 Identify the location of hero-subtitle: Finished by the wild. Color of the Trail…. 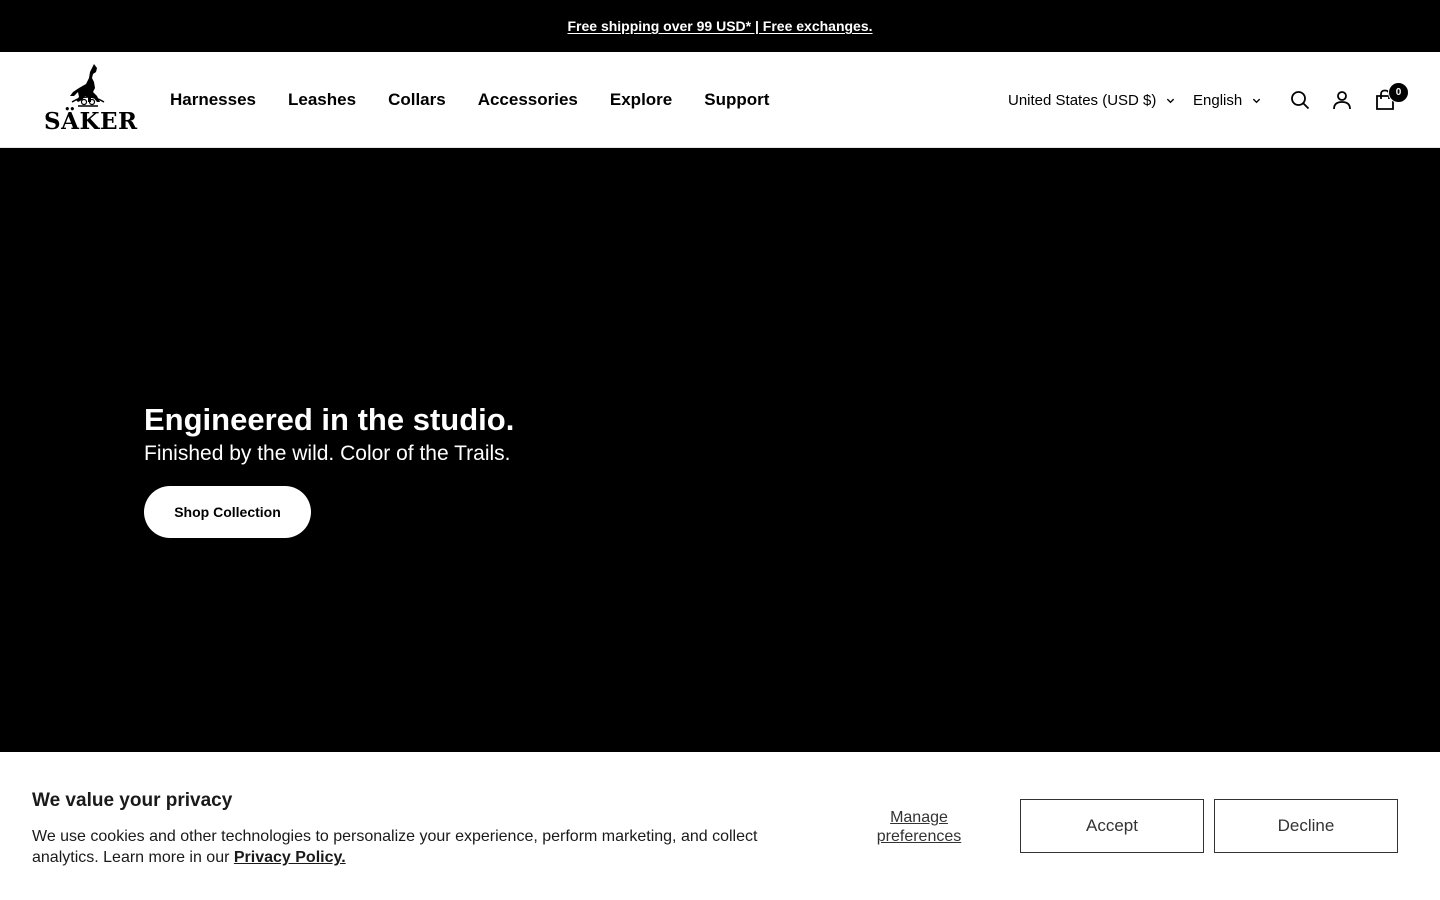
(327, 453).